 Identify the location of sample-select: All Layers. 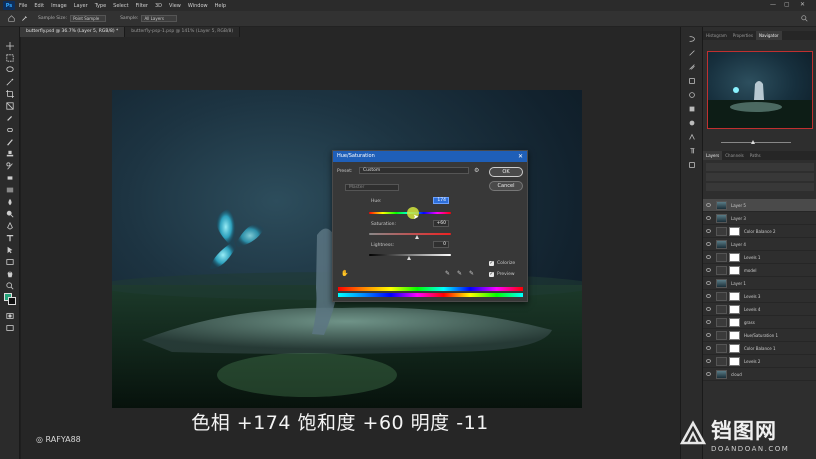
(159, 18).